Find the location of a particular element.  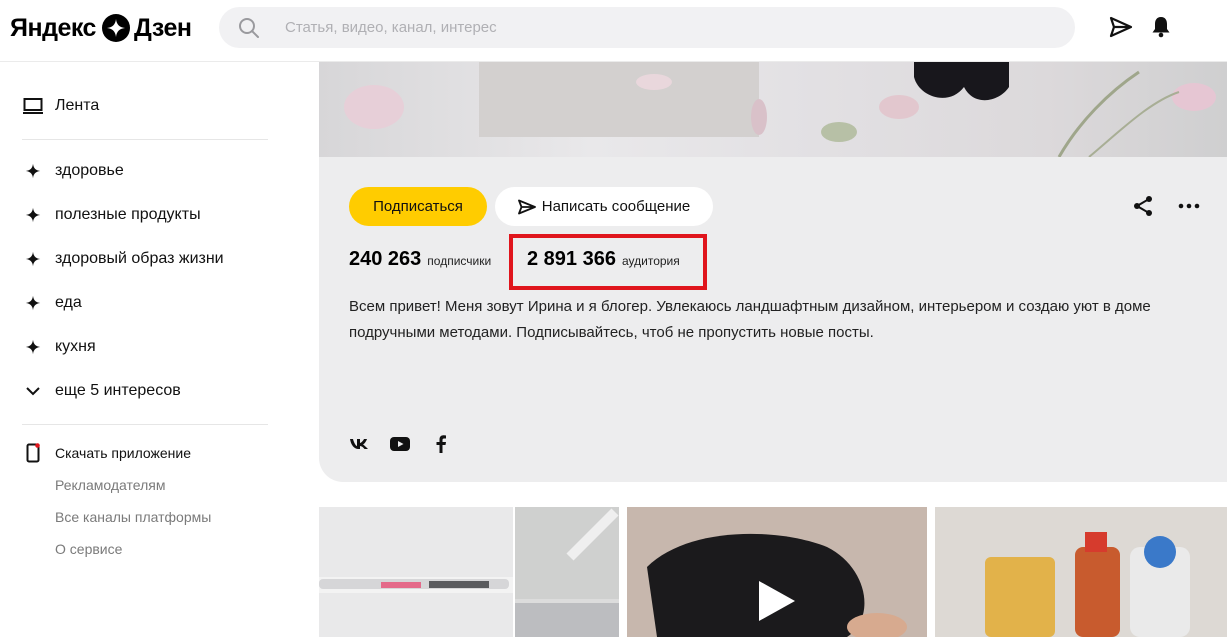

sidebar-item-label: кухня is located at coordinates (75, 346).